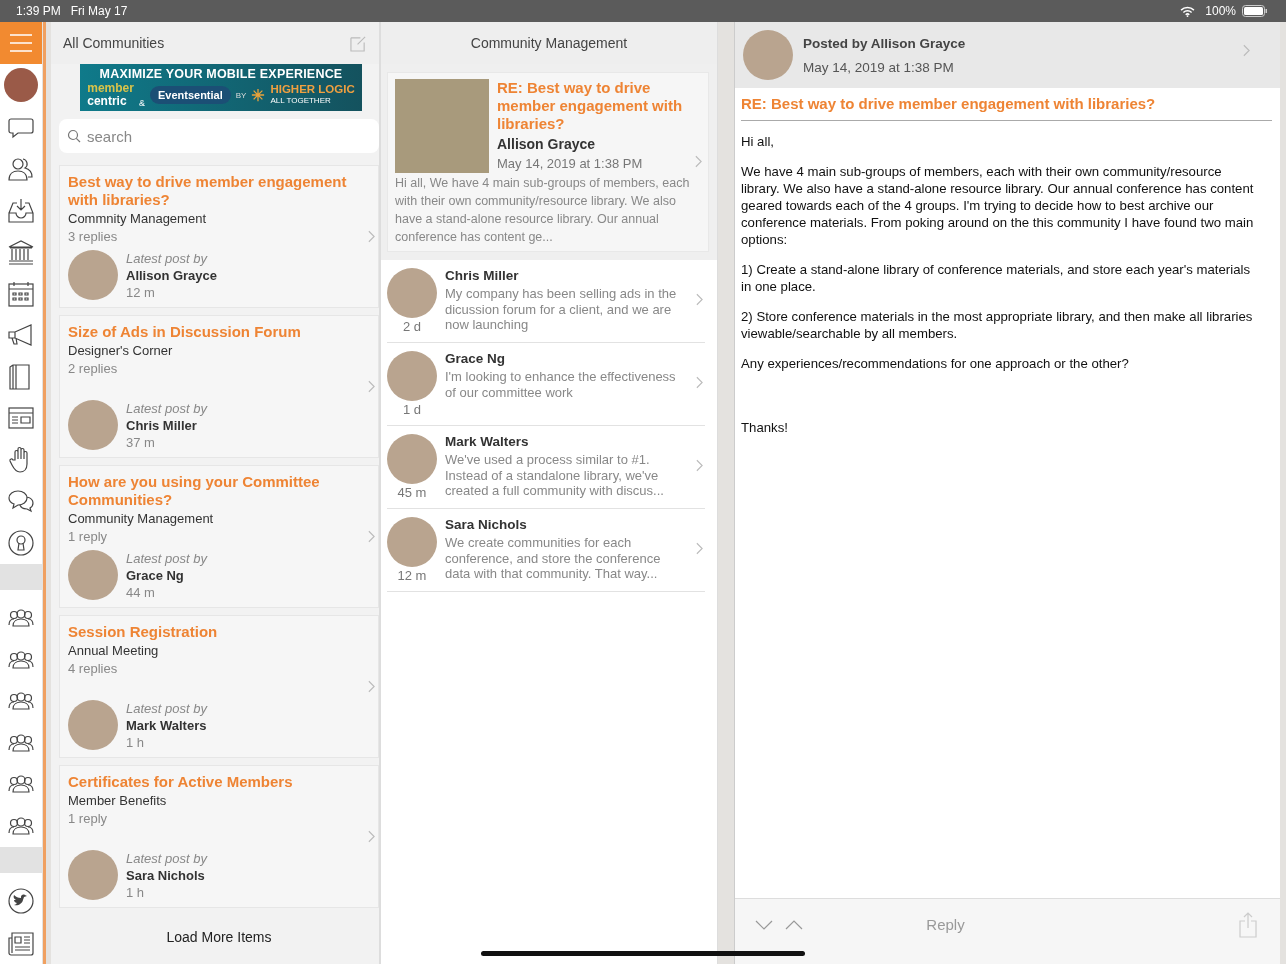 The height and width of the screenshot is (964, 1286). What do you see at coordinates (185, 332) in the screenshot?
I see `thread-title: Size of Ads in Discussion Forum` at bounding box center [185, 332].